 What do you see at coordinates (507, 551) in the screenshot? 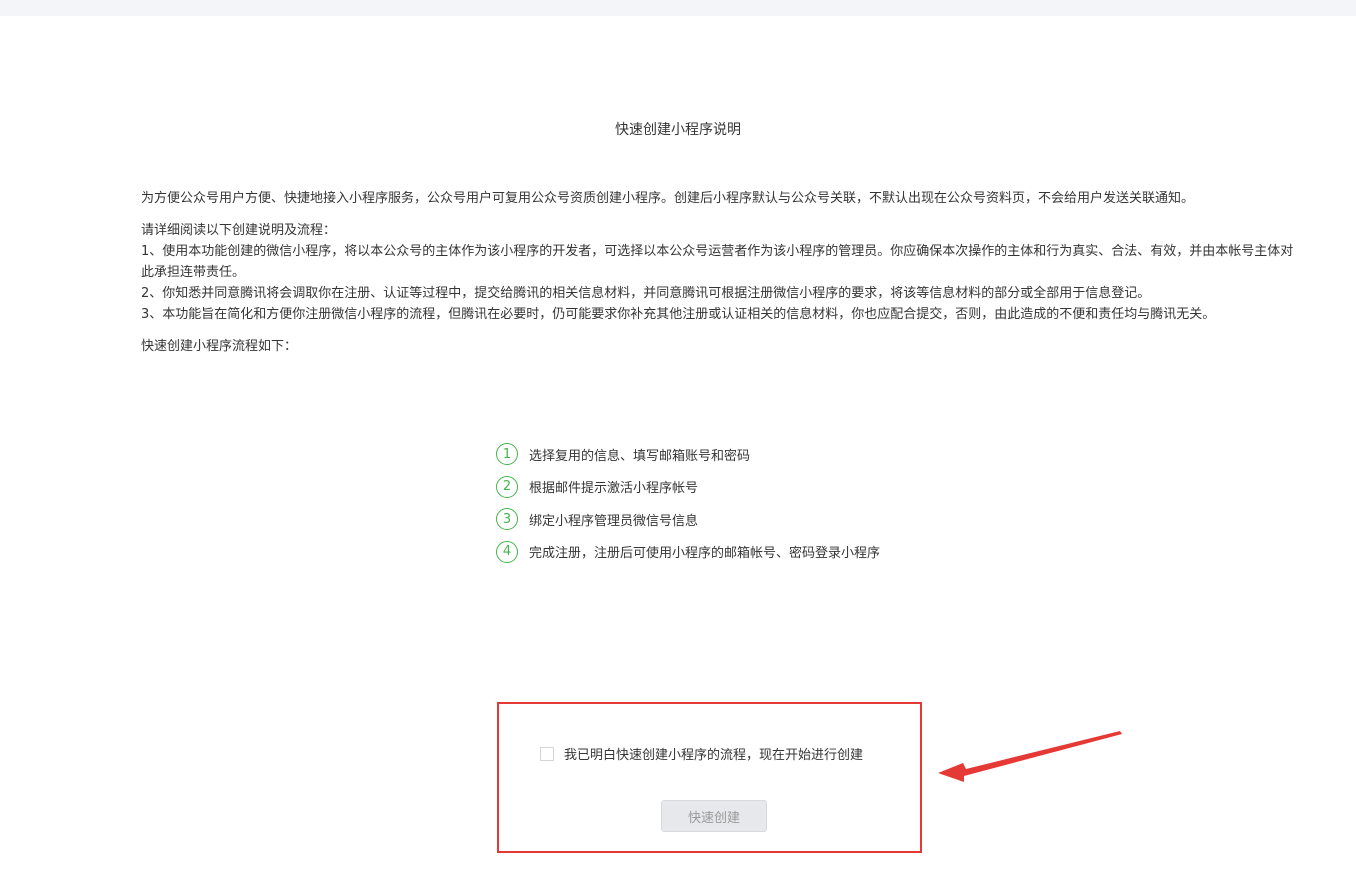
I see `step-number-badge: 4` at bounding box center [507, 551].